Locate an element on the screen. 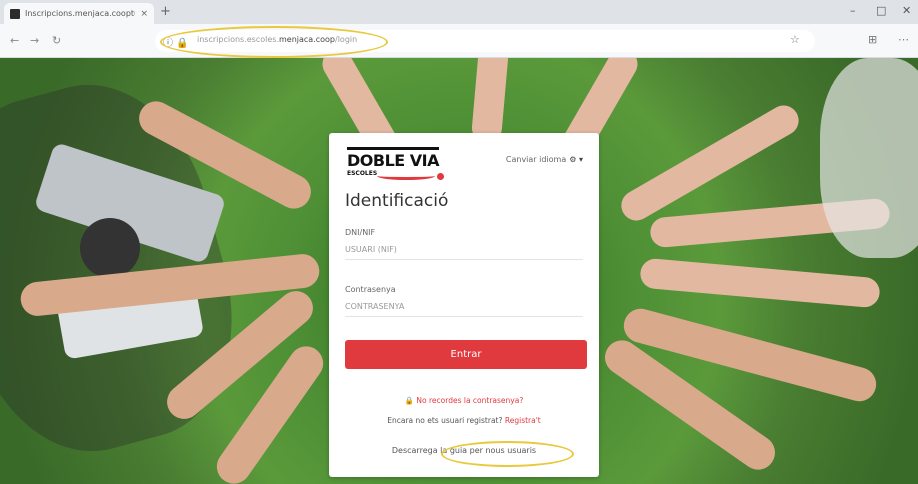 The width and height of the screenshot is (918, 484). tab-title: Inscripcions.menjaca.cooptu.o is located at coordinates (80, 13).